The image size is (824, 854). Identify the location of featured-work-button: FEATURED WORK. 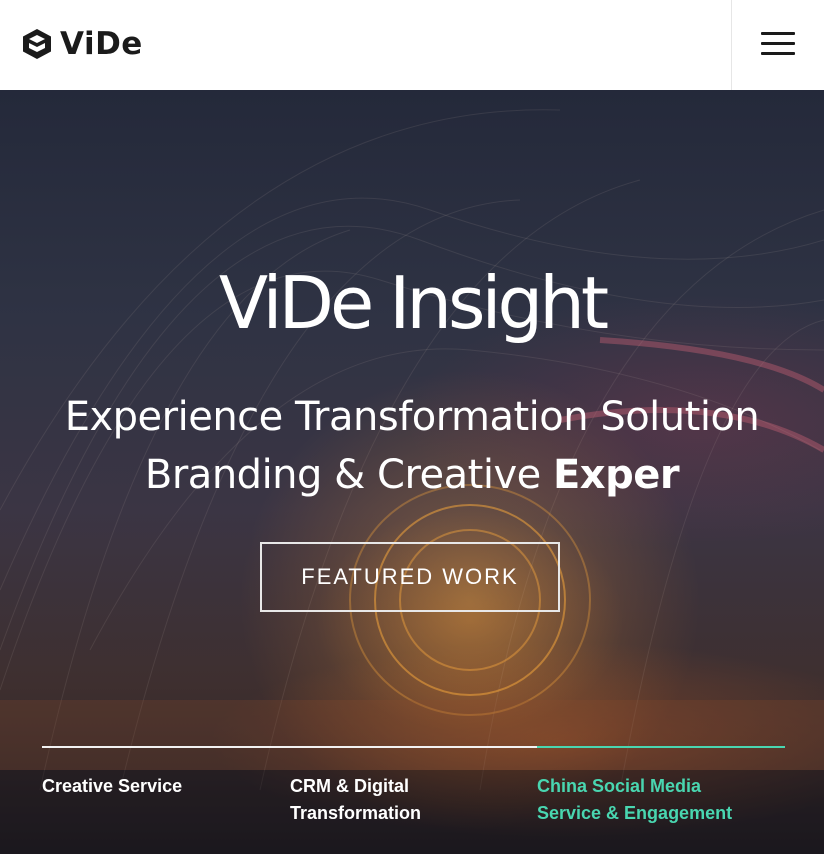
(410, 577).